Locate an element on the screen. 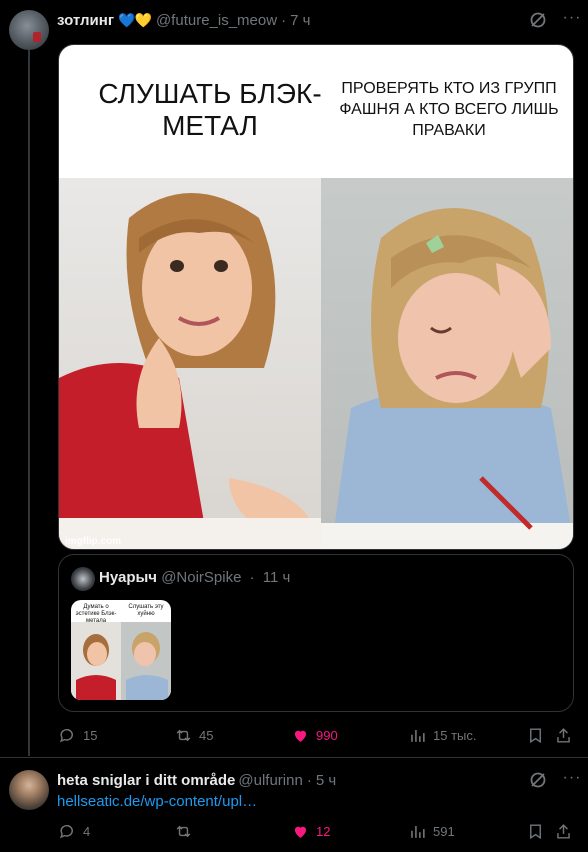 This screenshot has width=588, height=852. post-actions: 15 45 990 15 тыс. is located at coordinates (317, 735).